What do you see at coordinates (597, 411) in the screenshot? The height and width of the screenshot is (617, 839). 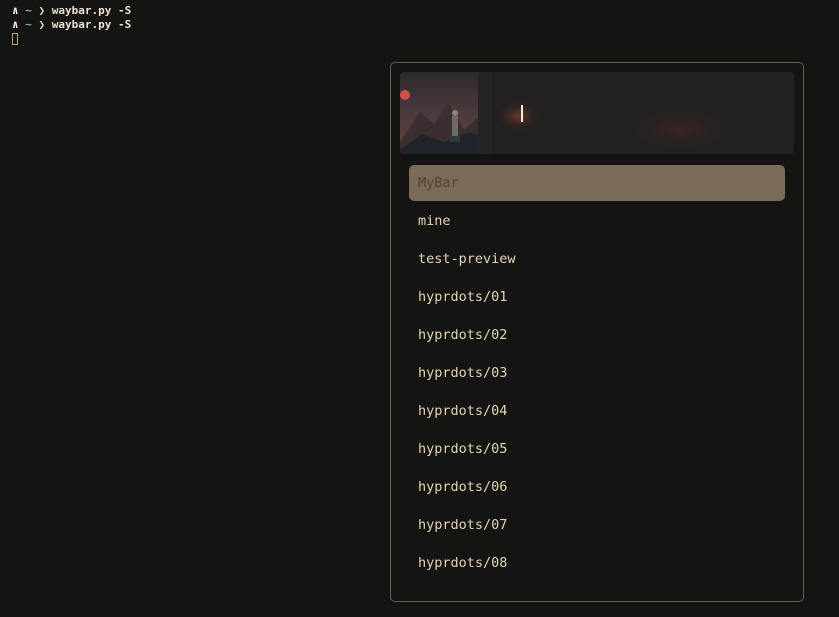 I see `list-item: hyprdots/04` at bounding box center [597, 411].